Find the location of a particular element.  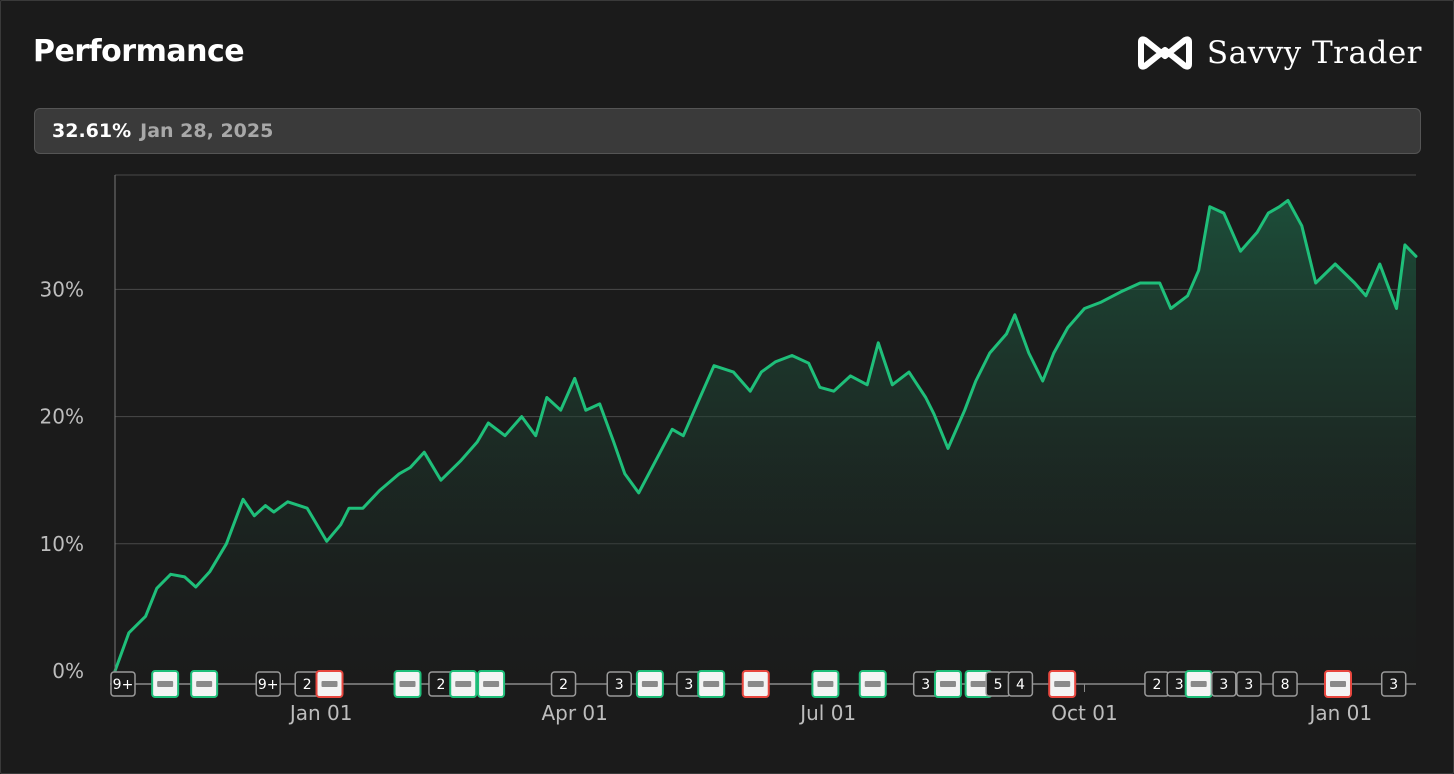

mountain-logo-icon is located at coordinates (1337, 684).